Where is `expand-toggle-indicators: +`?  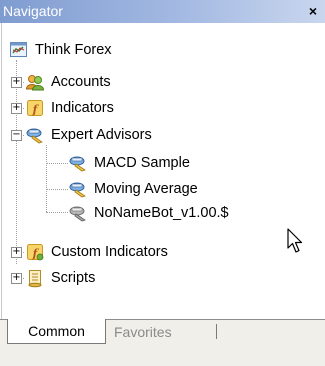 expand-toggle-indicators: + is located at coordinates (16, 108).